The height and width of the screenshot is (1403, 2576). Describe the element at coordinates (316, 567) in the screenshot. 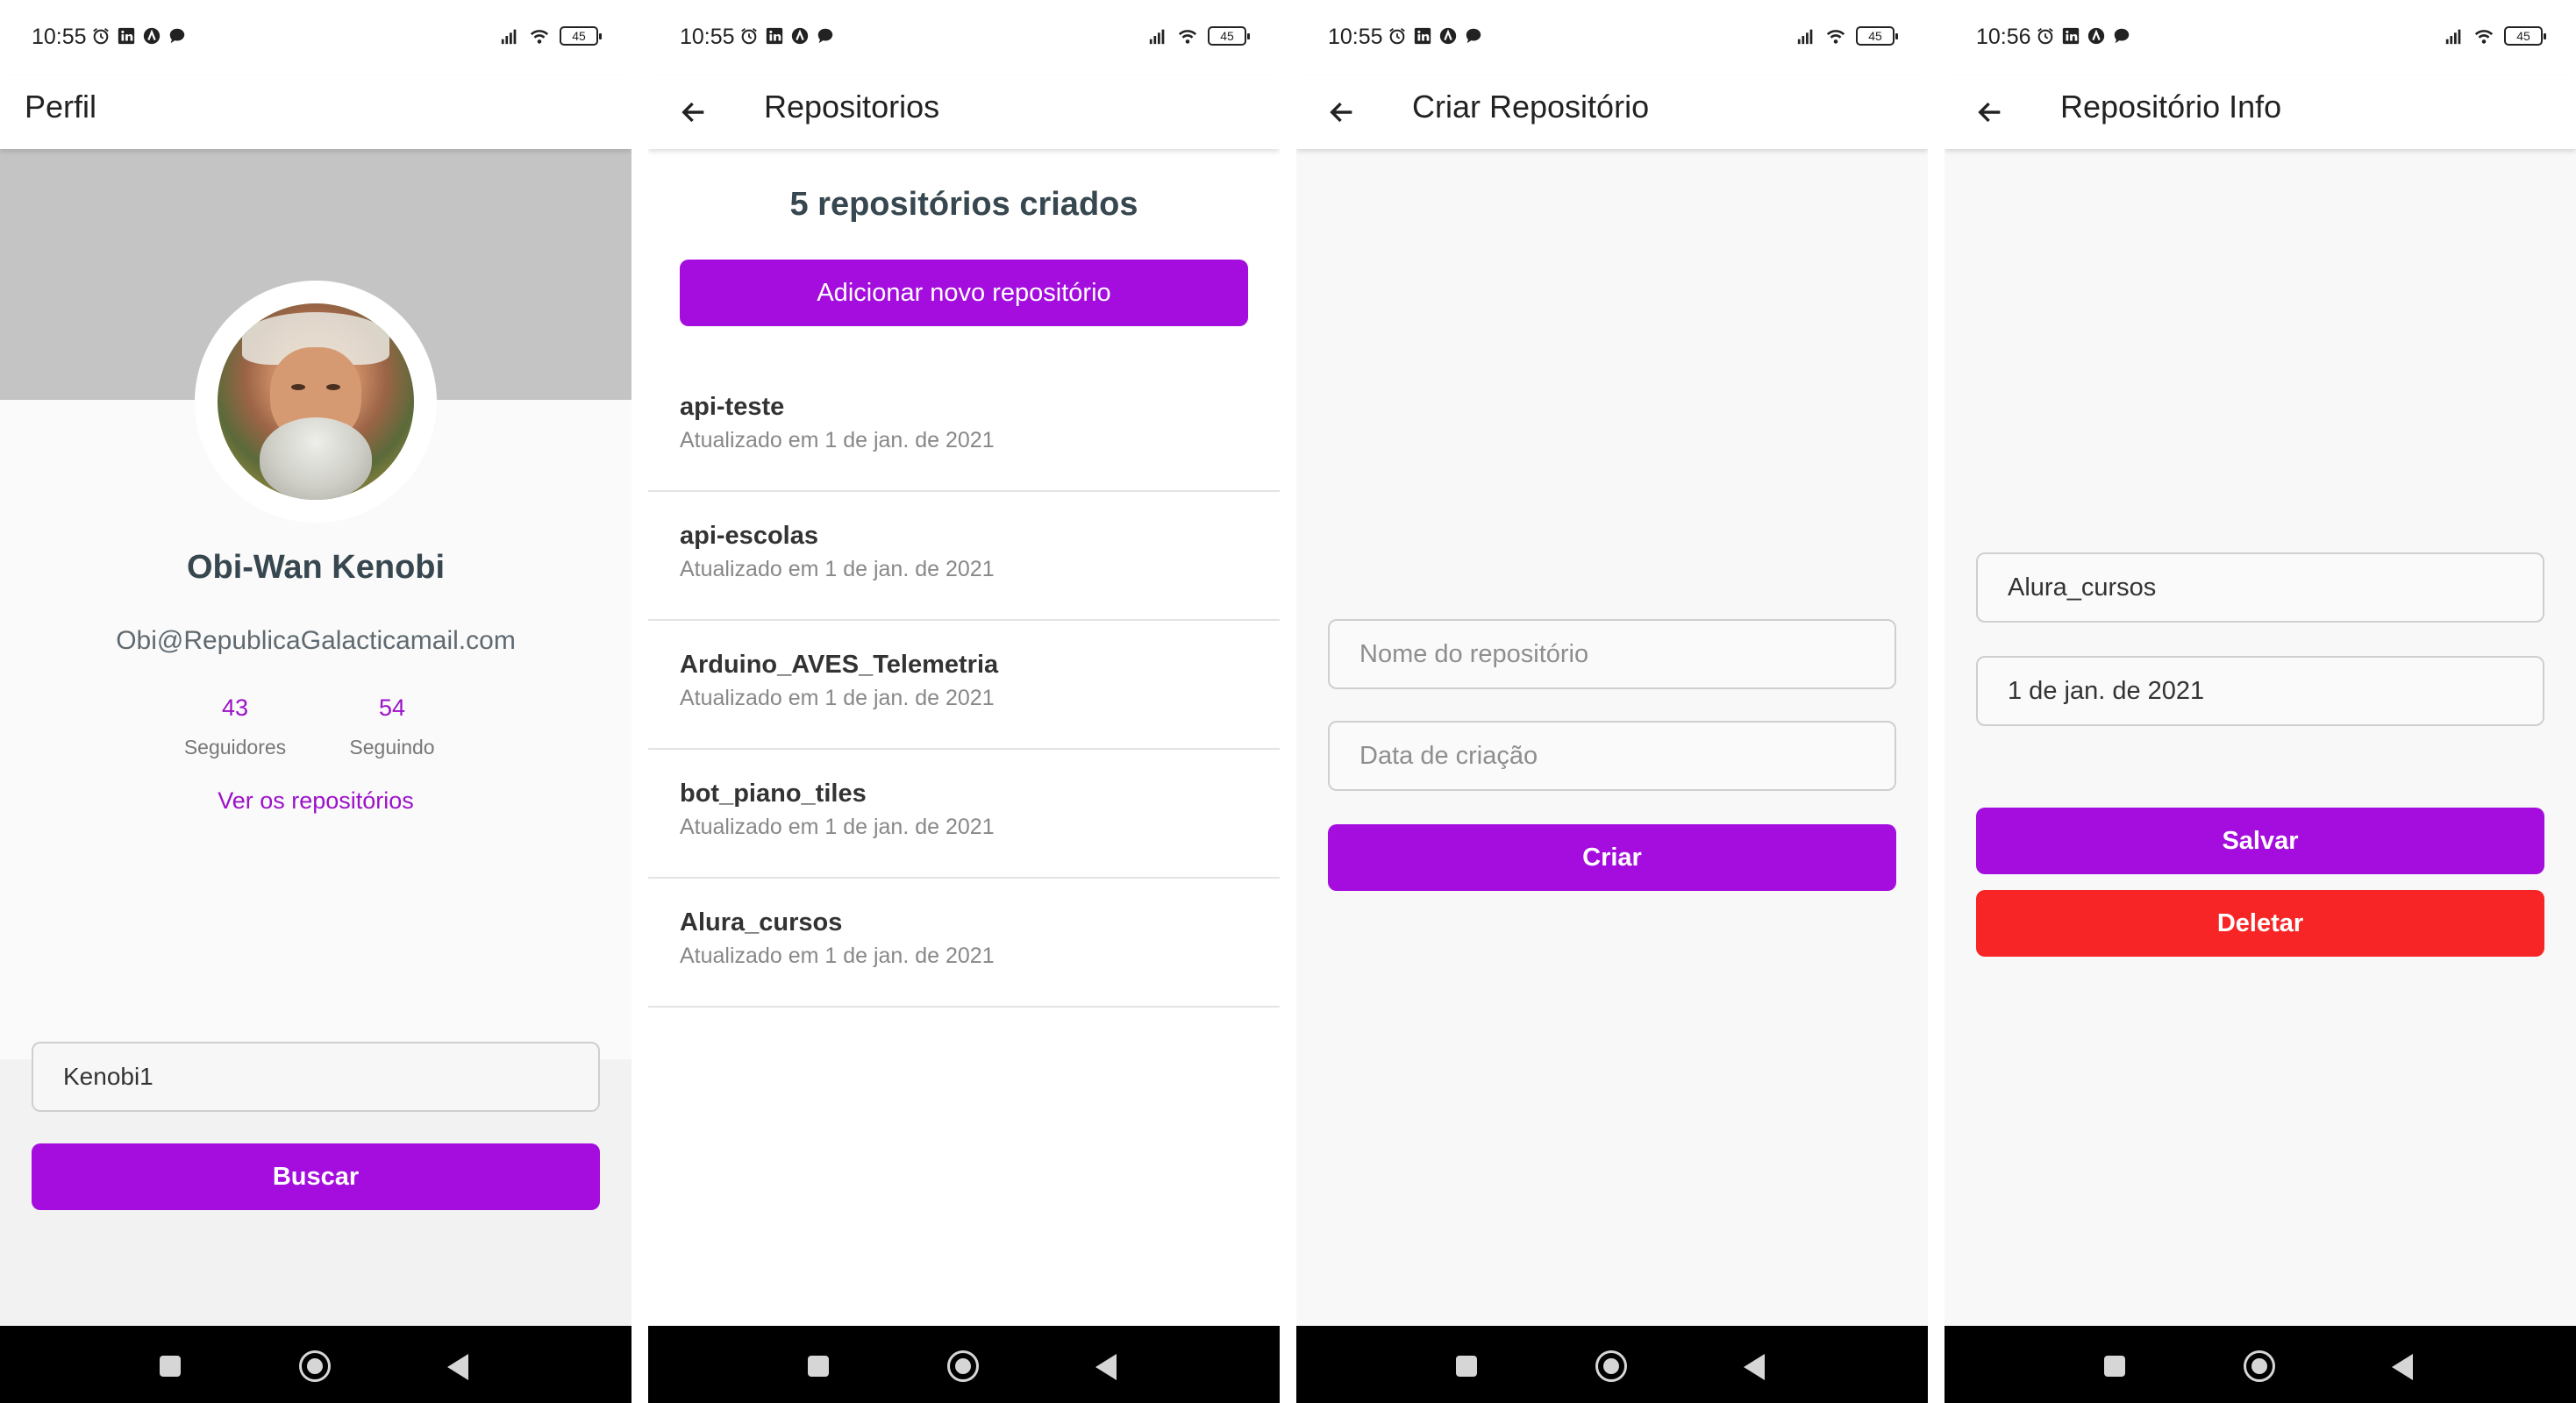

I see `profile-name: Obi-Wan Kenobi` at that location.